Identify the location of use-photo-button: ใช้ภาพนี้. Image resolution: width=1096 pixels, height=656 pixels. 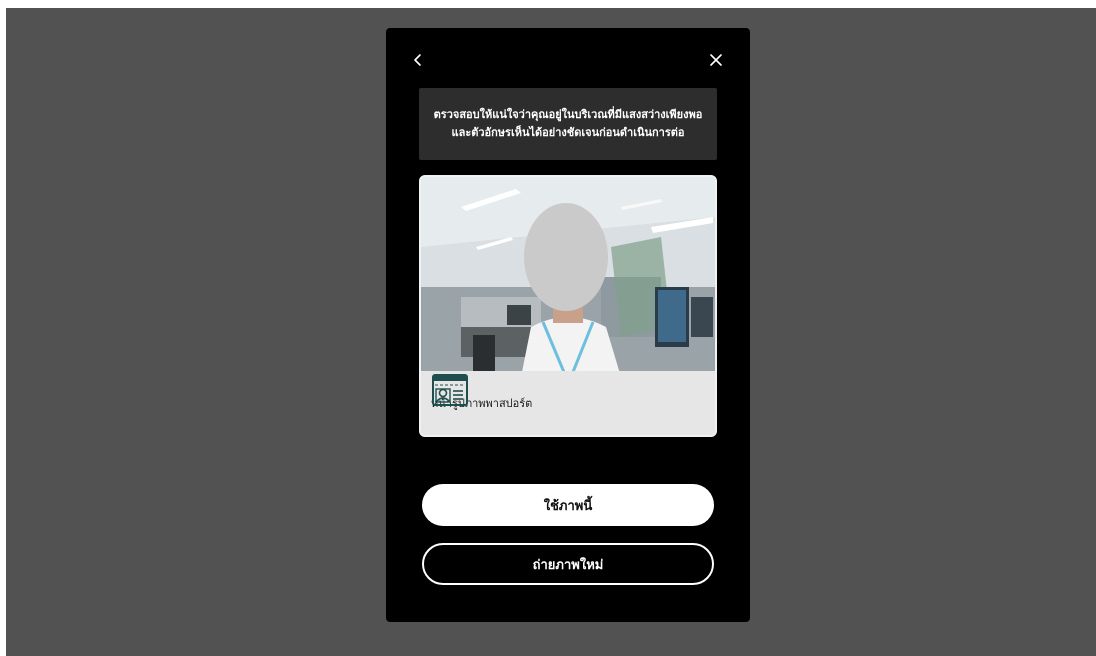
(568, 505).